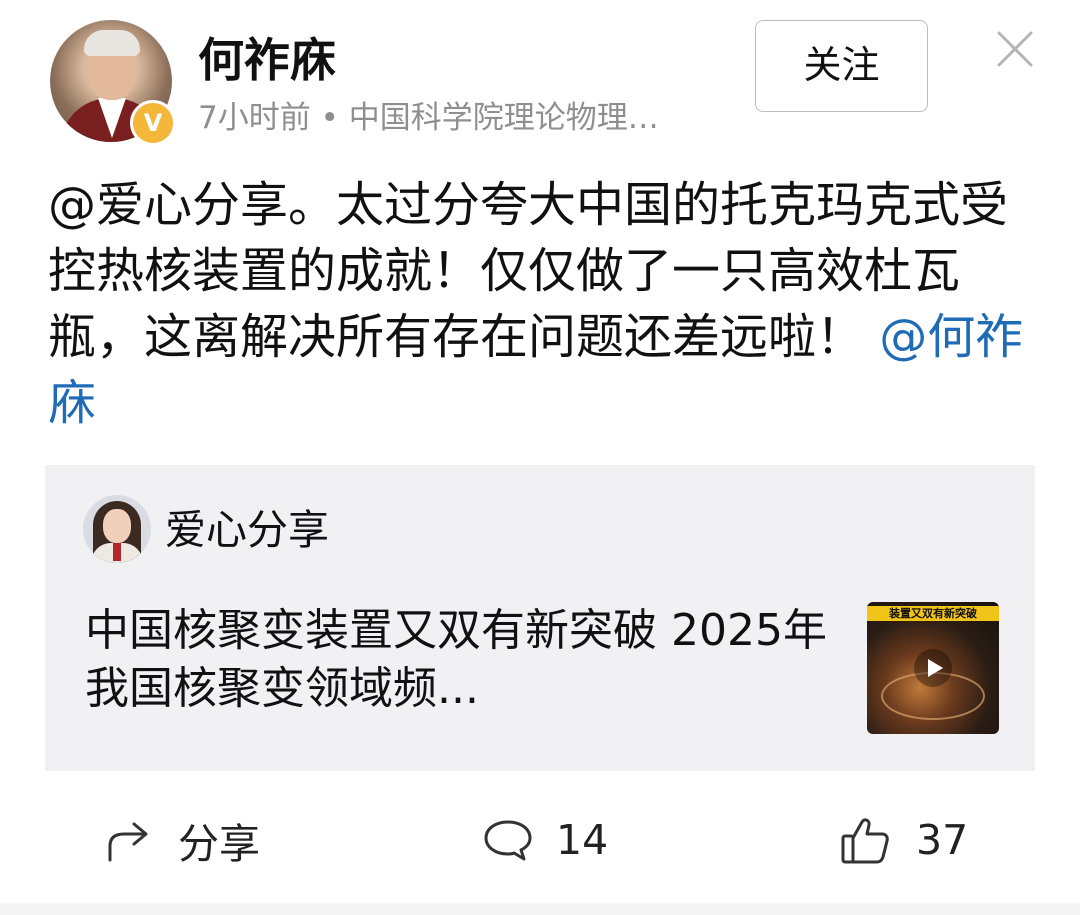 This screenshot has width=1080, height=915. Describe the element at coordinates (117, 526) in the screenshot. I see `quoted-avatar-face` at that location.